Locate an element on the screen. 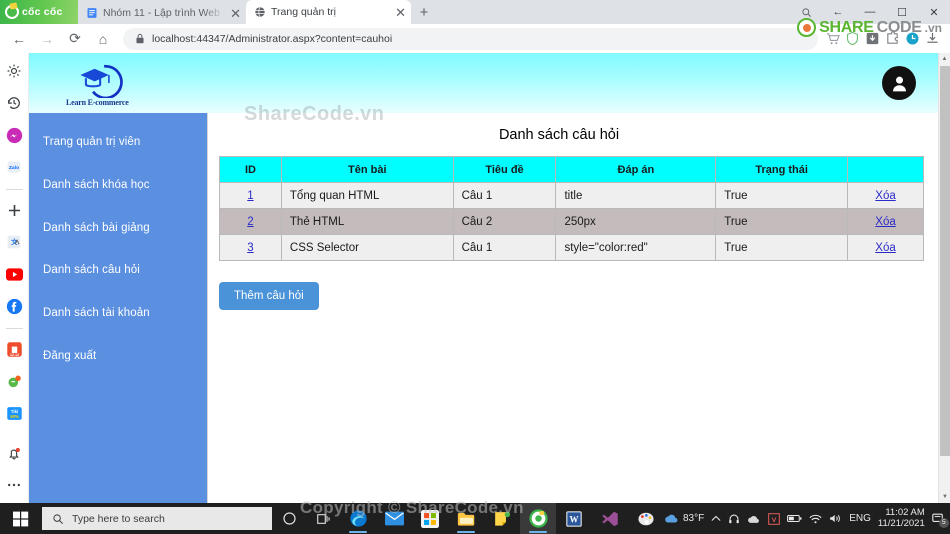  column-header-status: Trạng thái is located at coordinates (782, 169).